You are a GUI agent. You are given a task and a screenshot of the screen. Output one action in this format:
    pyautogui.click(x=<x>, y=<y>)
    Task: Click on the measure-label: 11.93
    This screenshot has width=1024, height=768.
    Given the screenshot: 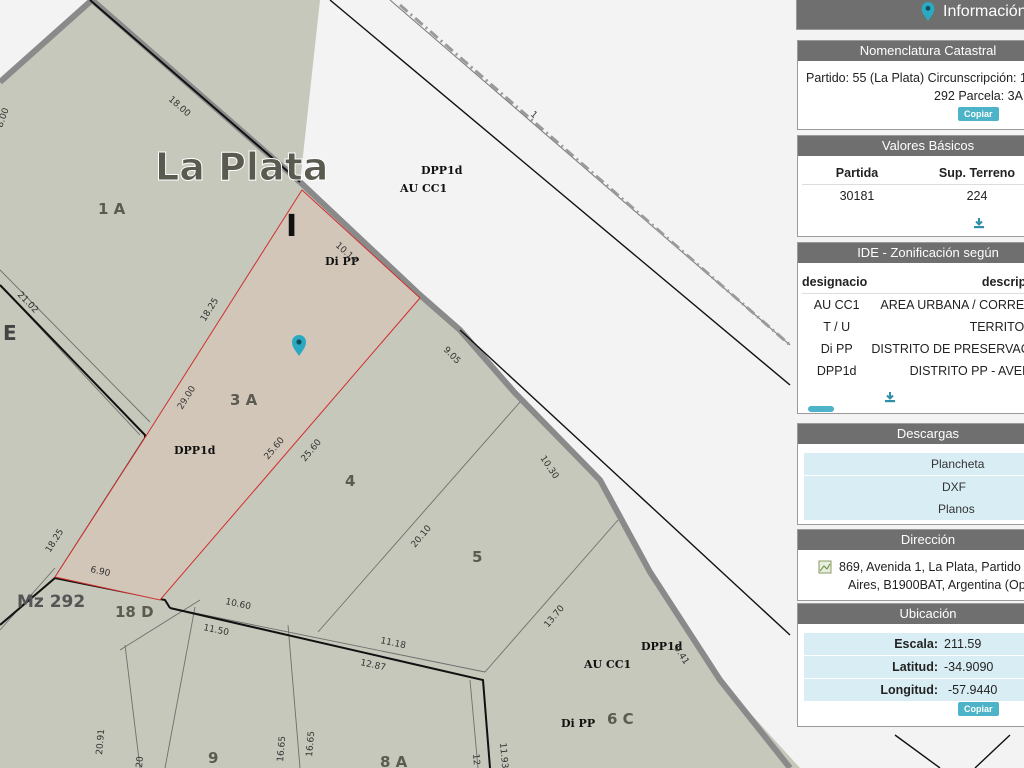 What is the action you would take?
    pyautogui.click(x=503, y=755)
    